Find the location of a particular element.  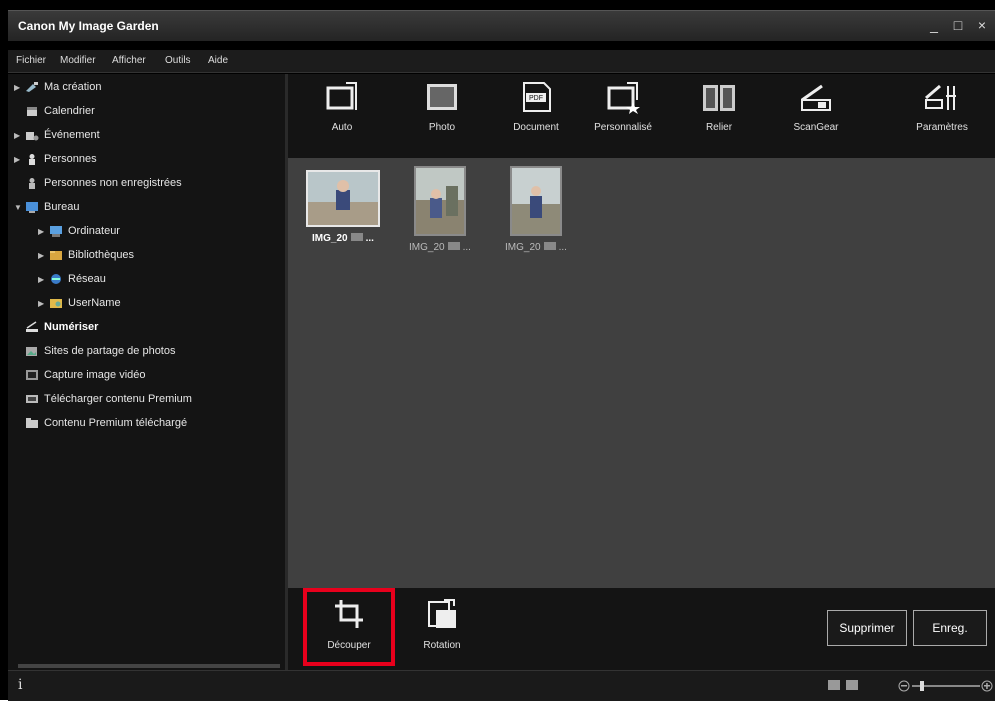

scangear-button: ScanGear is located at coordinates (816, 106).